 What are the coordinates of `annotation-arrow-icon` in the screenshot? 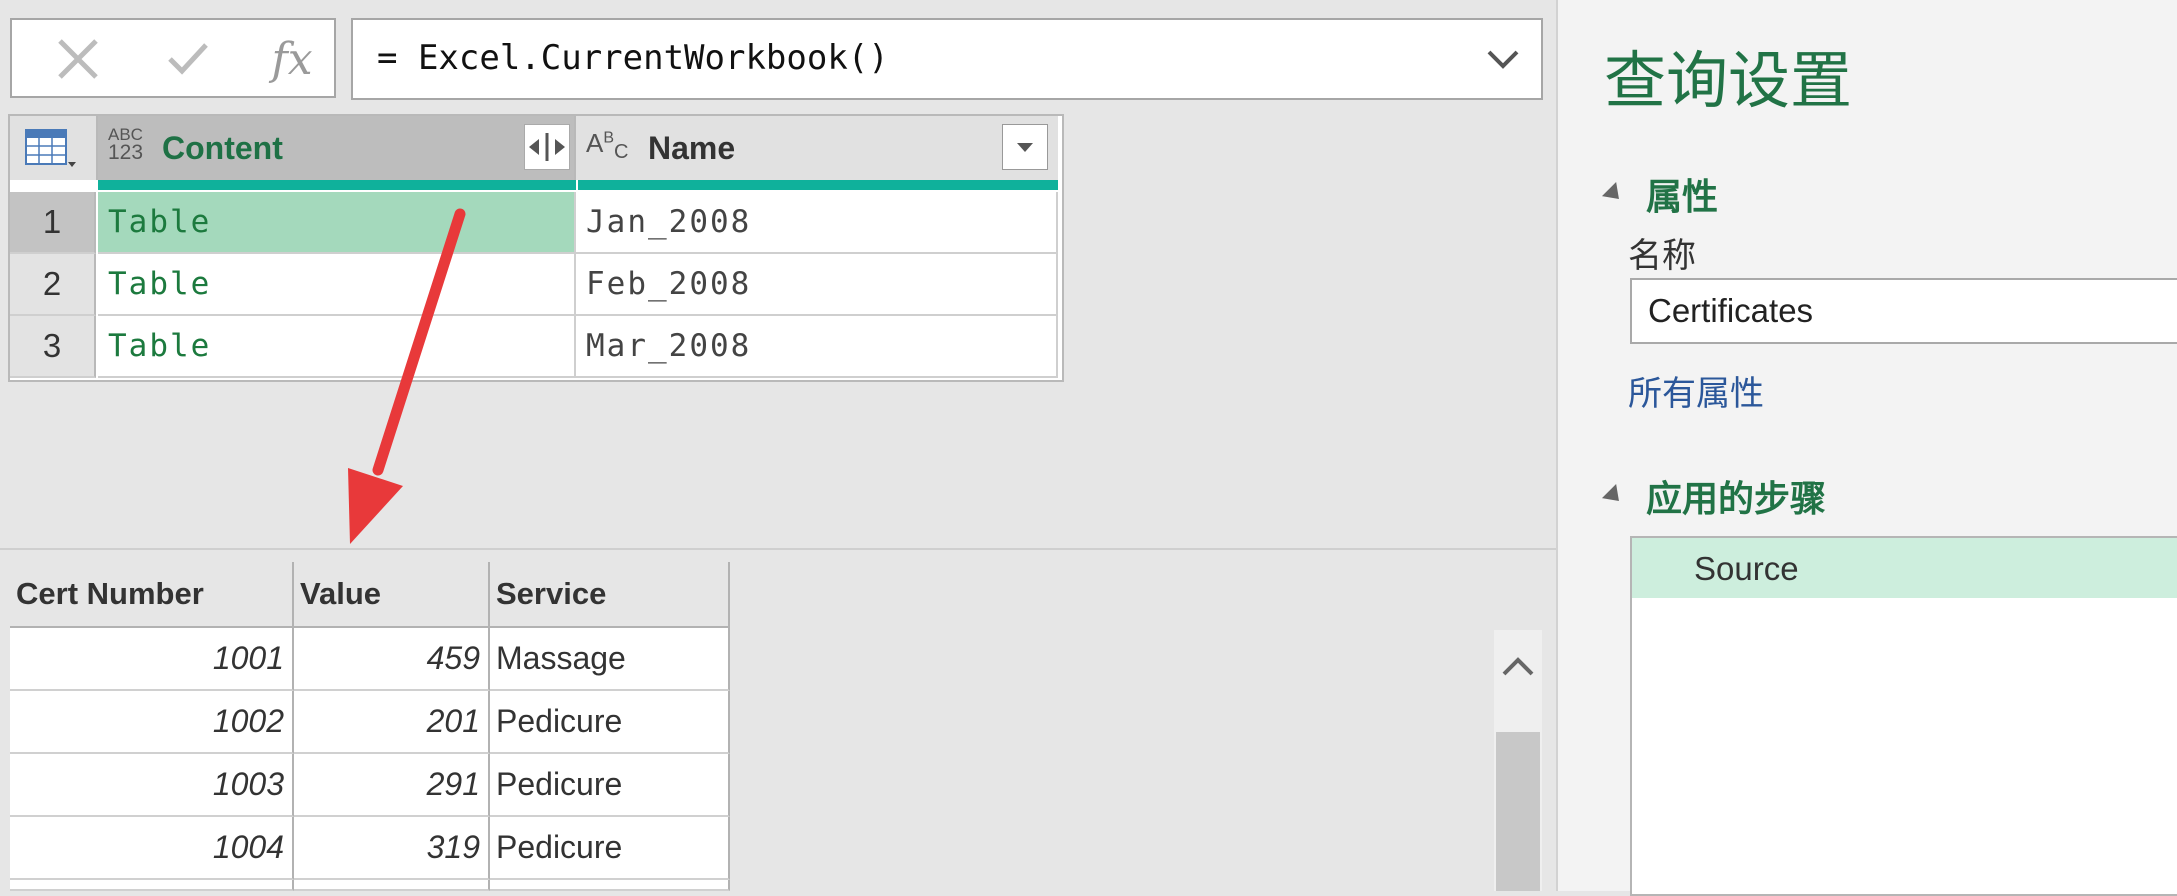 It's located at (407, 376).